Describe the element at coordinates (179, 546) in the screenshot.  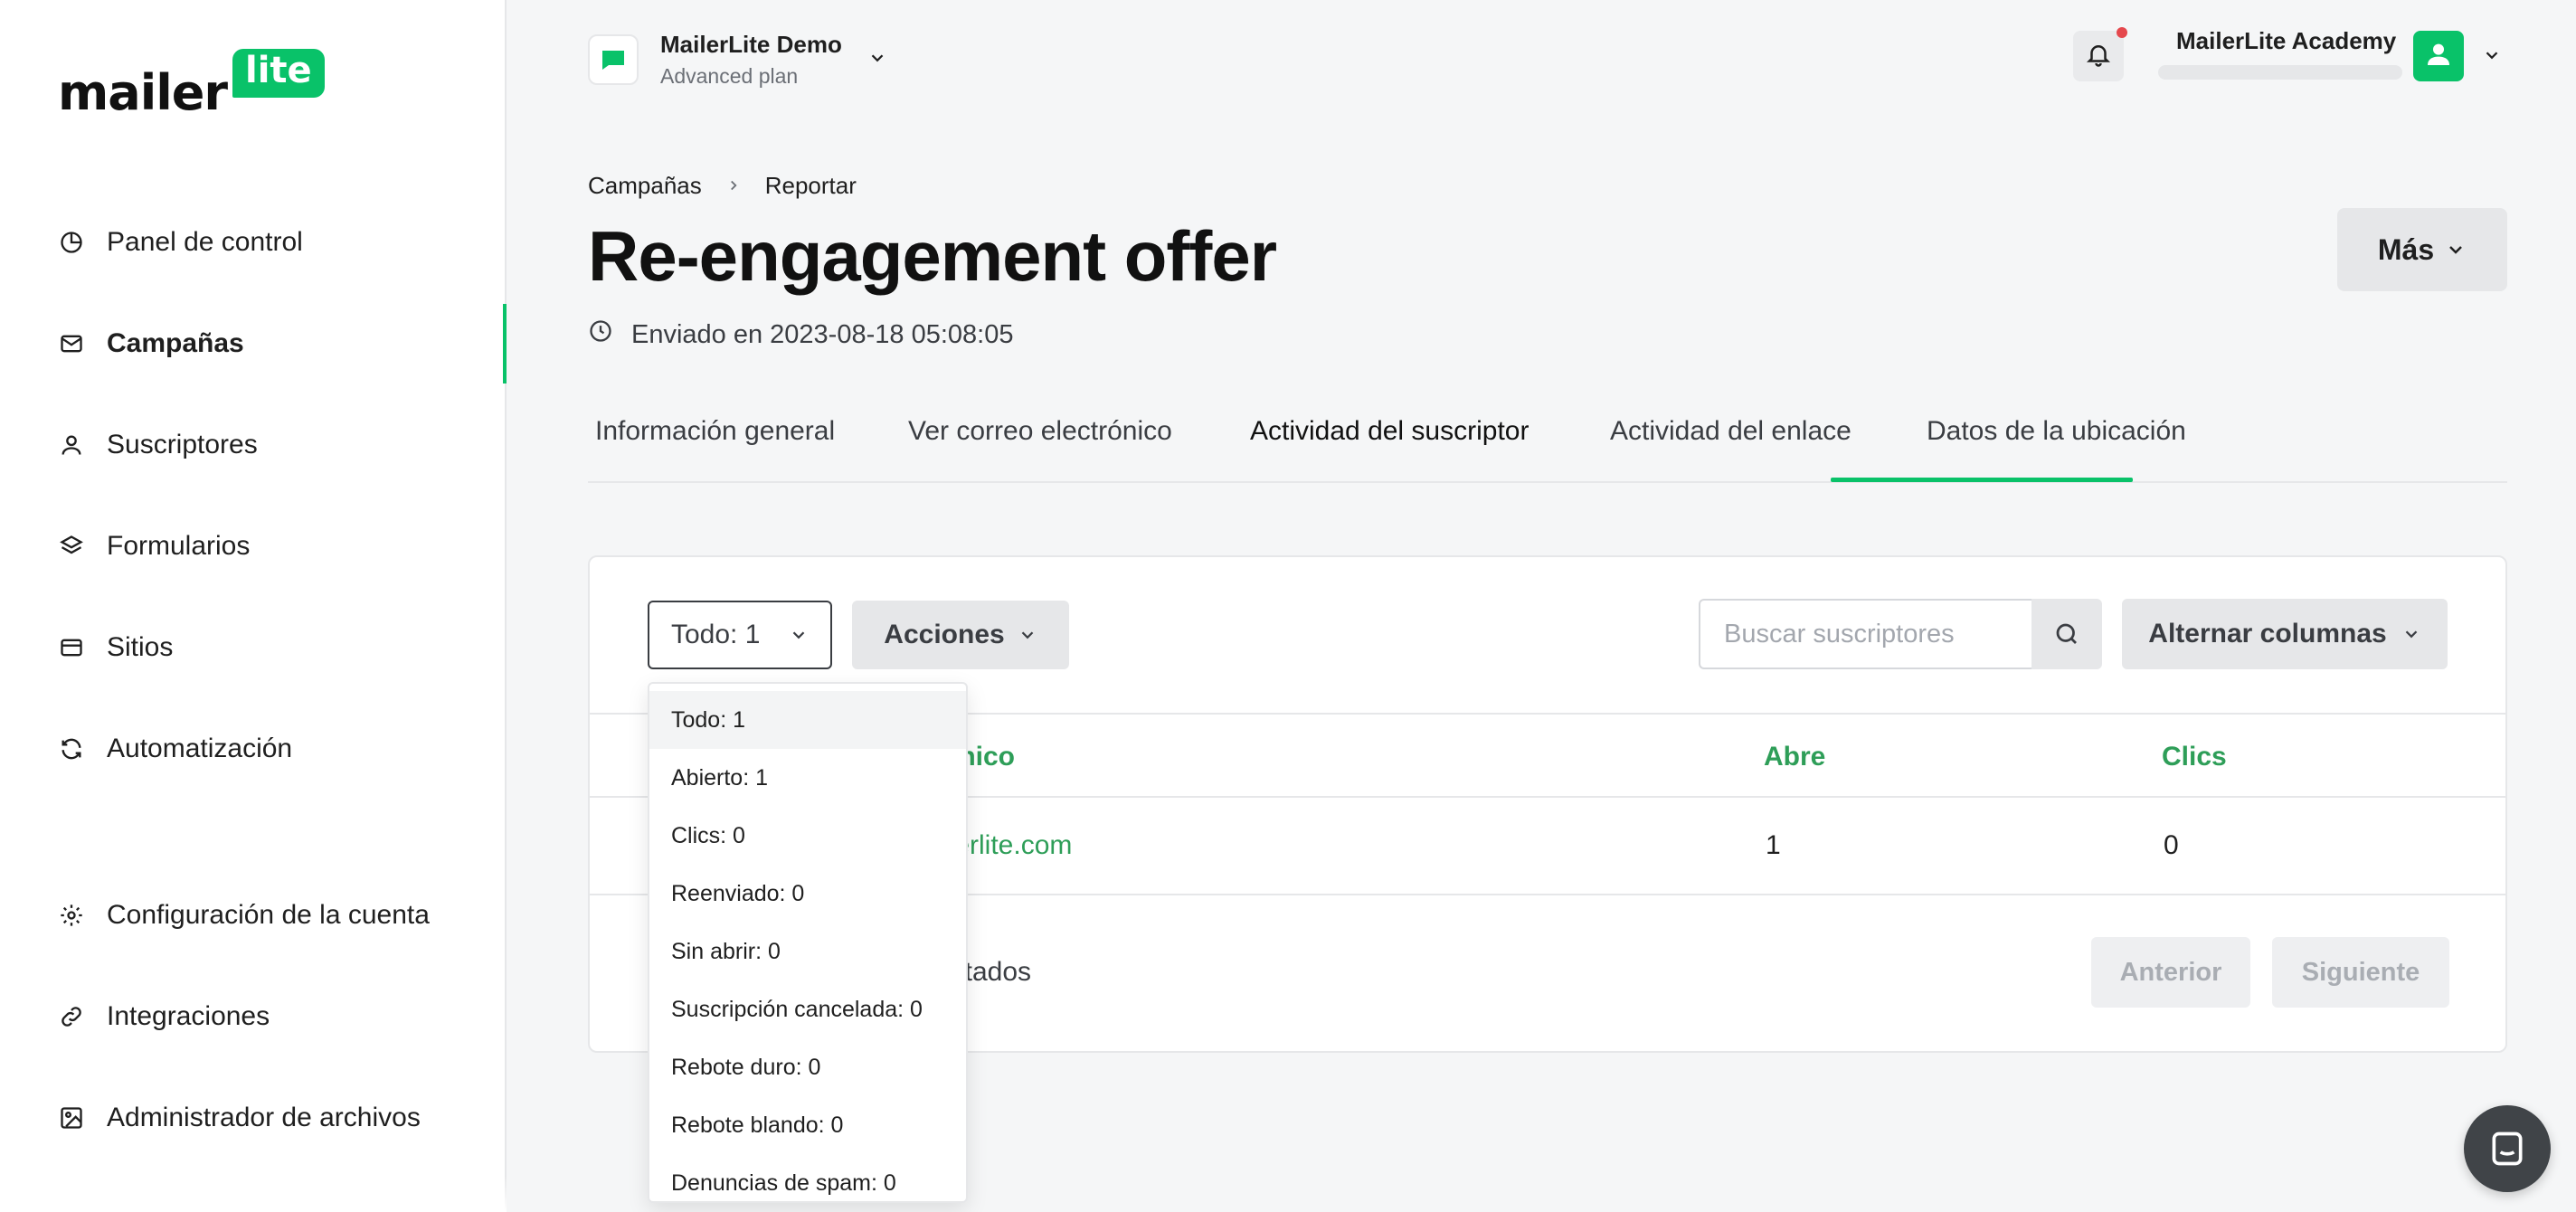
I see `sidebar-item-label: Formularios` at that location.